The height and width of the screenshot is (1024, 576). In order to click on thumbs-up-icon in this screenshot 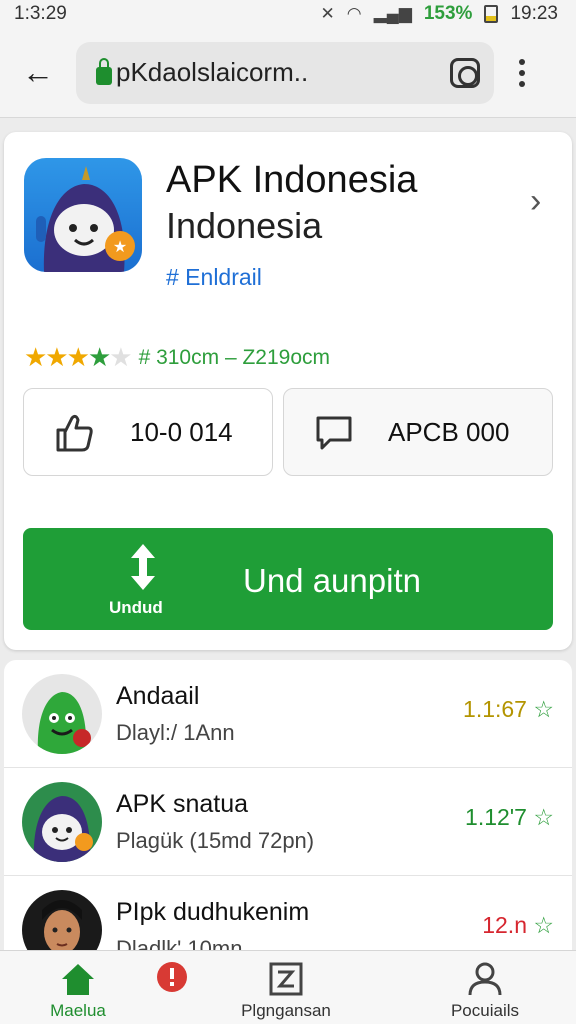, I will do `click(74, 433)`.